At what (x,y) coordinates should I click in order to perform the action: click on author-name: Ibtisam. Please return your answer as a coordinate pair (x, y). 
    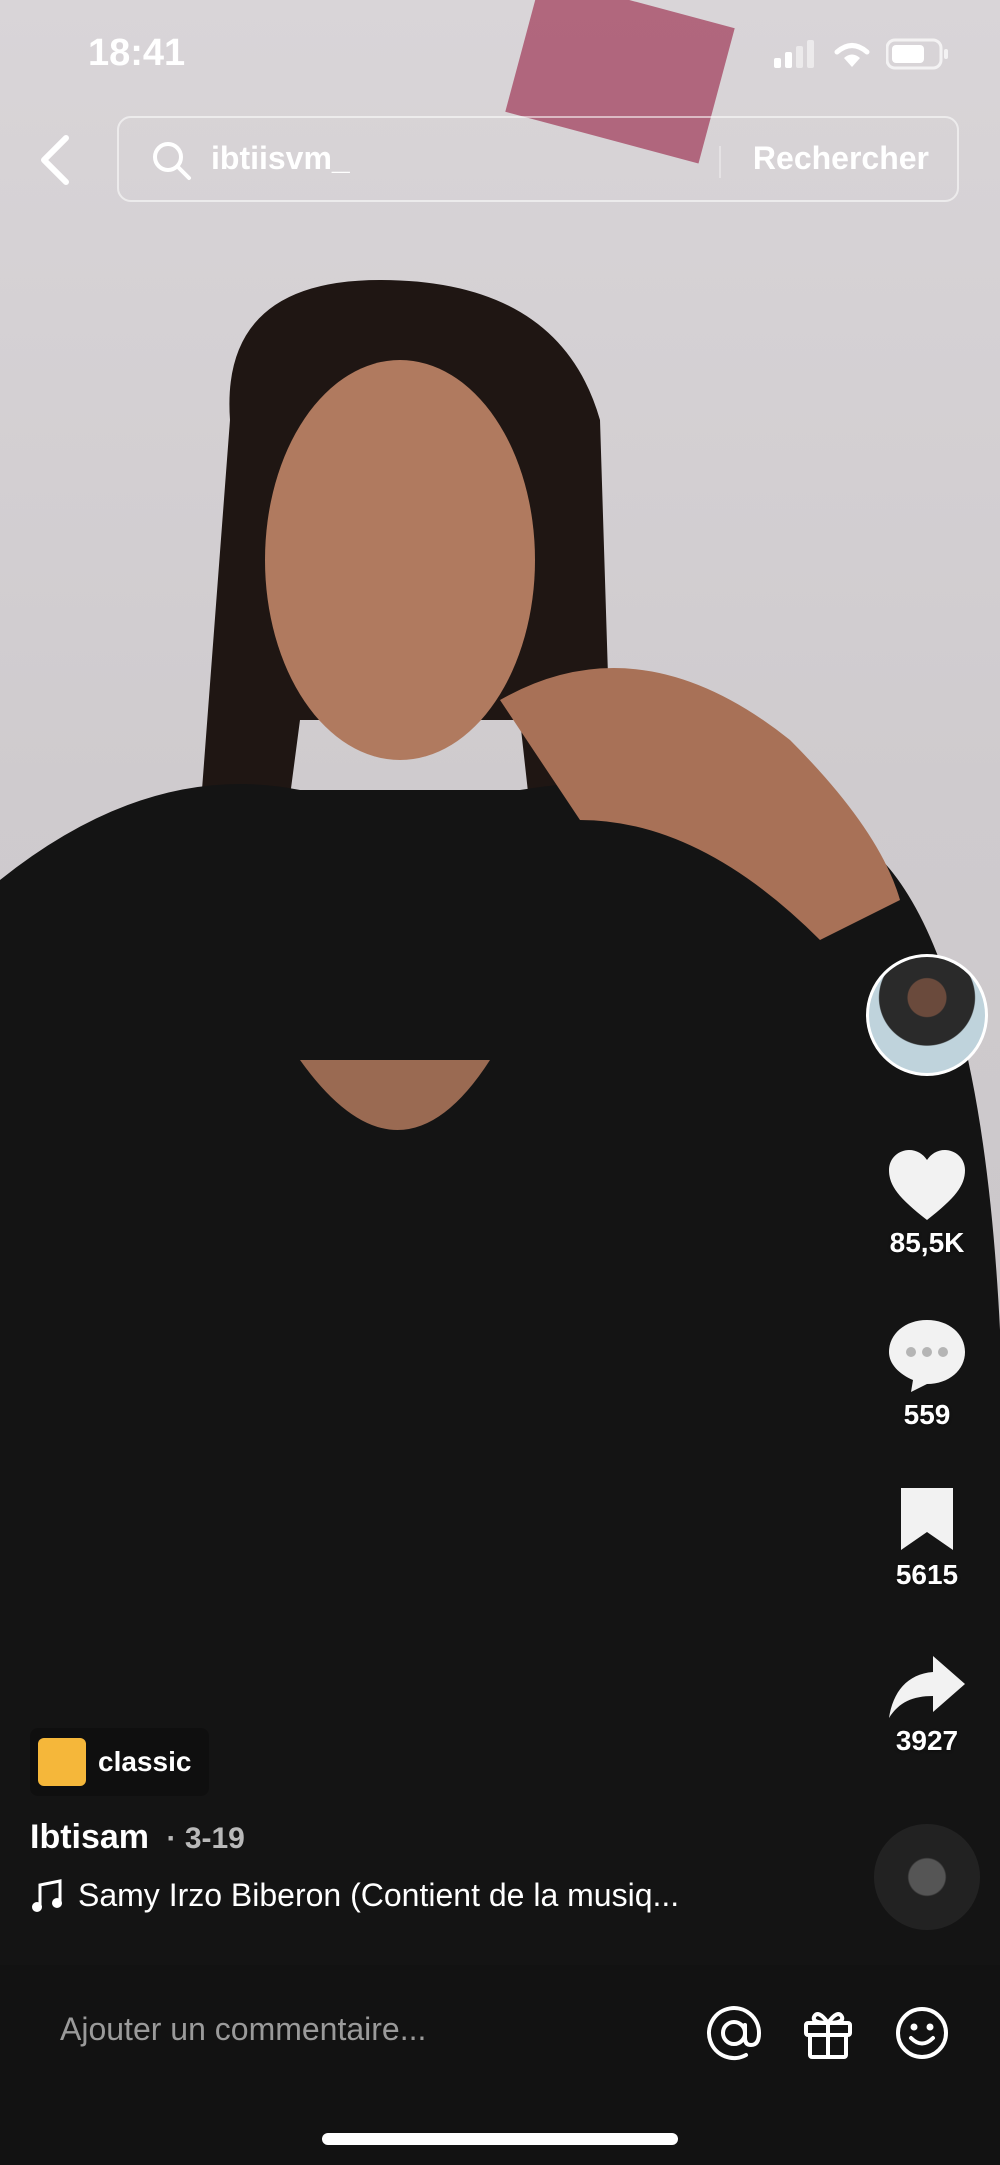
    Looking at the image, I should click on (89, 1837).